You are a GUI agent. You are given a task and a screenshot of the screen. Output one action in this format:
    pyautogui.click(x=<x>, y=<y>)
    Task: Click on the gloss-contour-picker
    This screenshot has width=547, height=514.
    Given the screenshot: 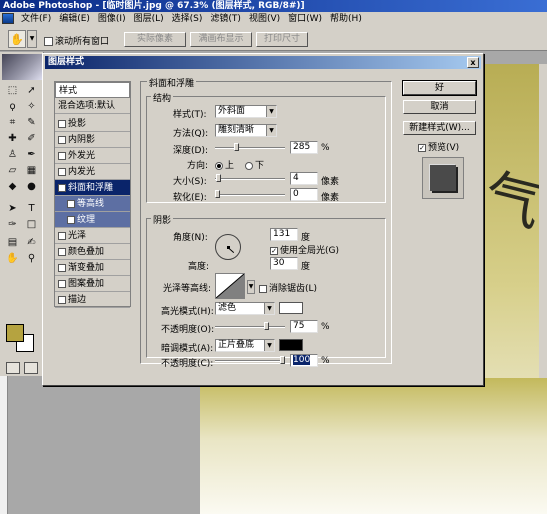 What is the action you would take?
    pyautogui.click(x=230, y=286)
    